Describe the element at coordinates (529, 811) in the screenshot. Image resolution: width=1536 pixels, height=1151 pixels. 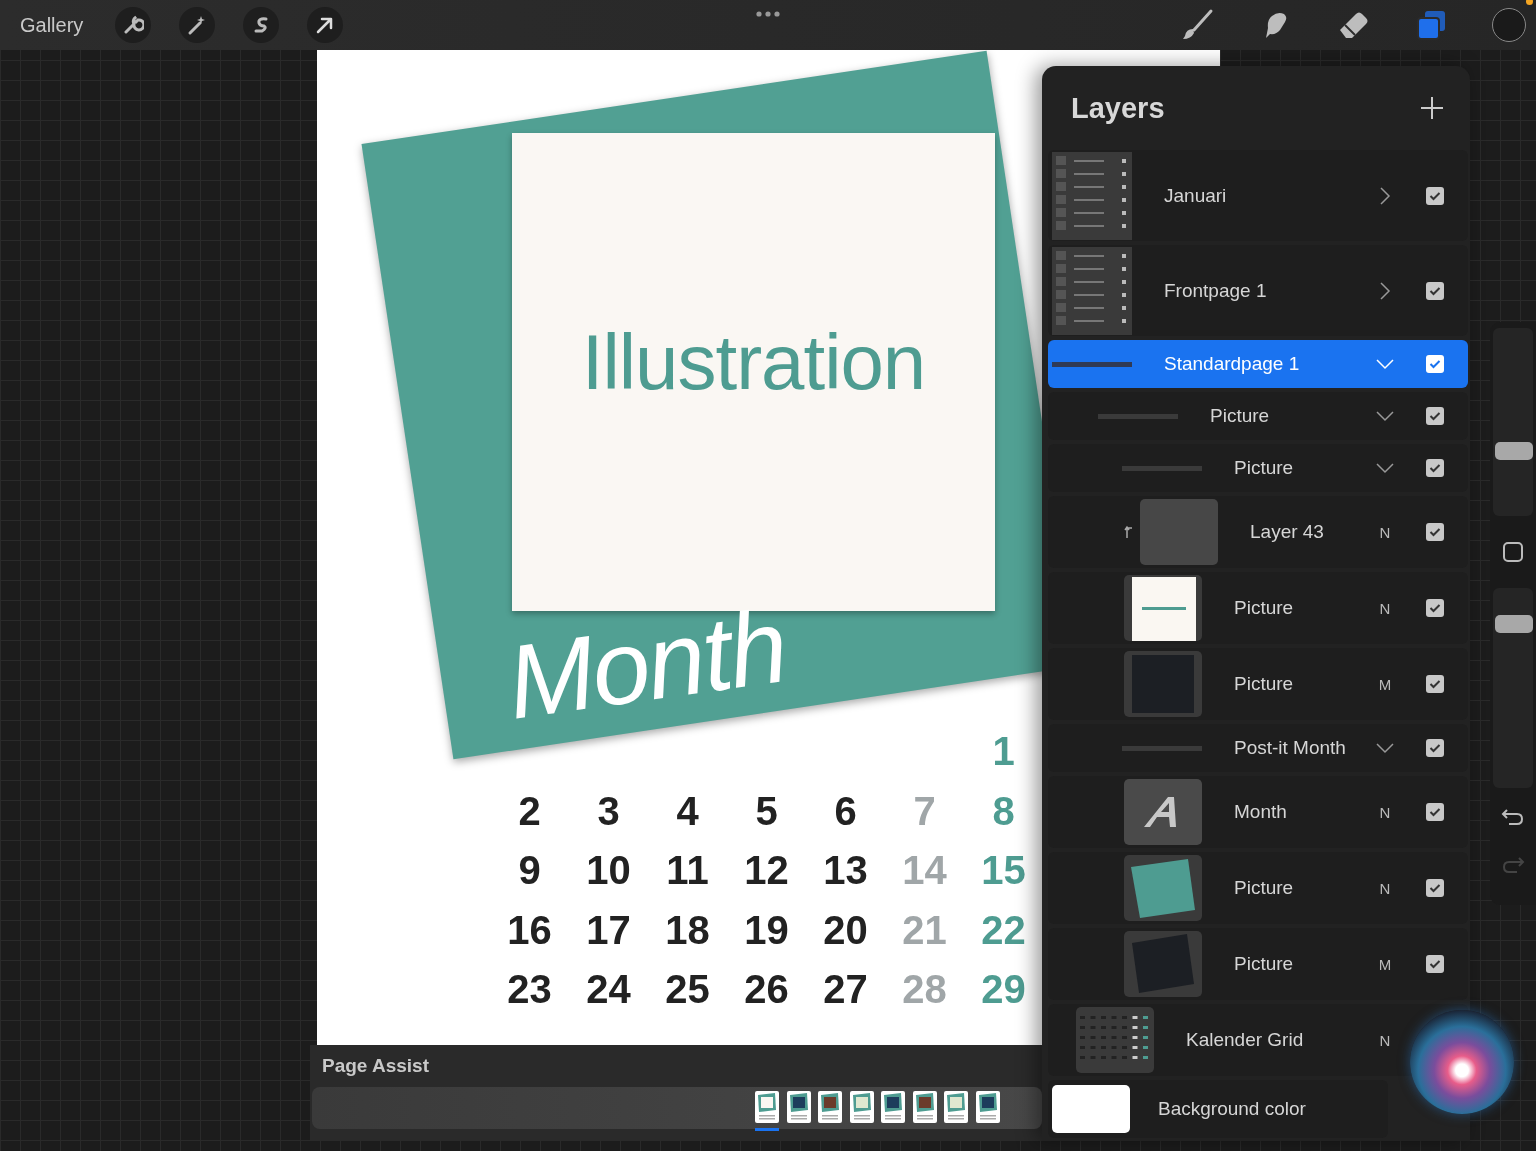
I see `calendar-day: 2` at that location.